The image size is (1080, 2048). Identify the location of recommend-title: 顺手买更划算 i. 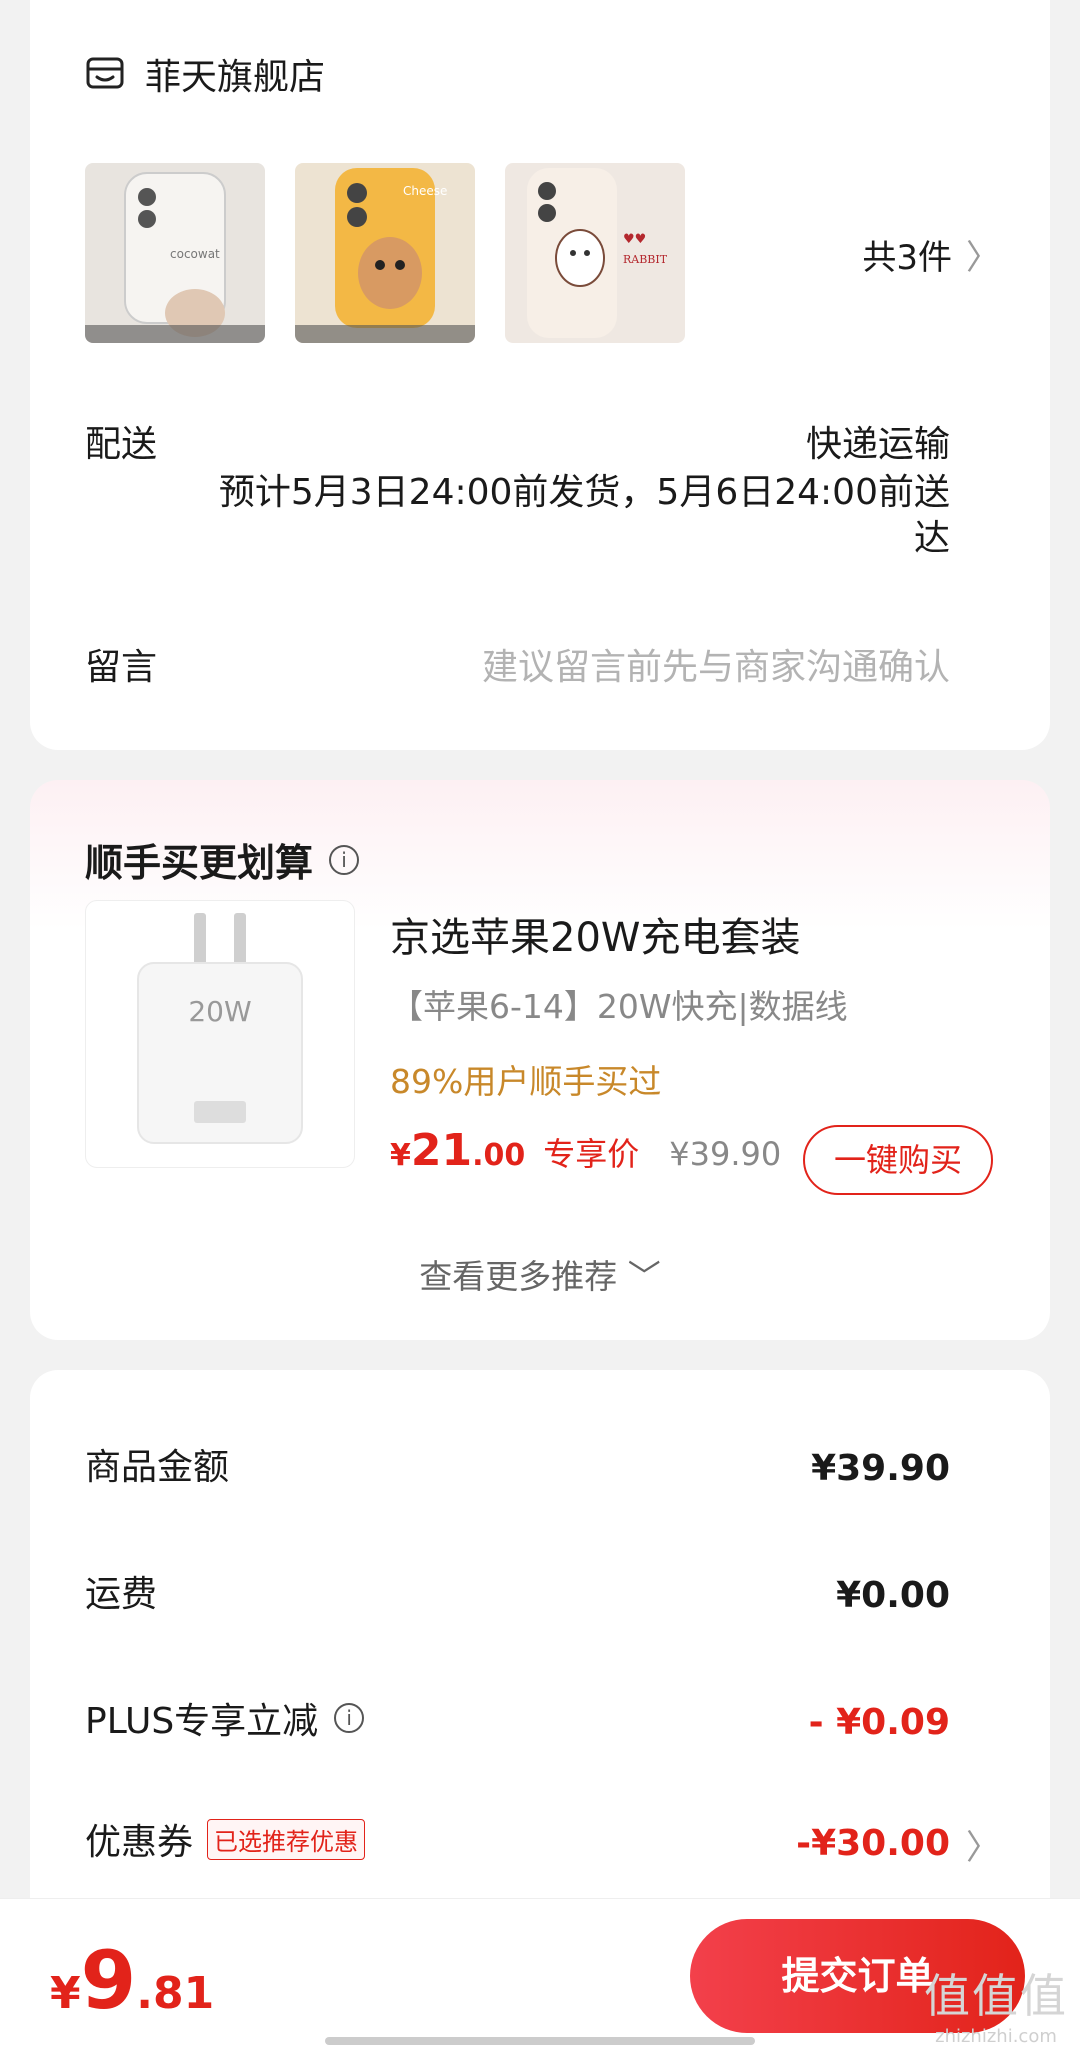
(222, 859).